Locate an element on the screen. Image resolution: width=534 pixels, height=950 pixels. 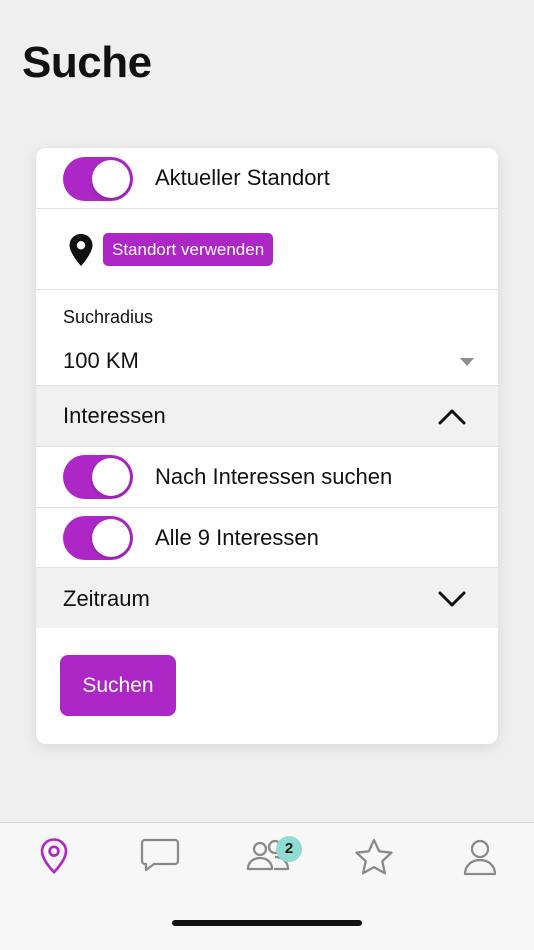
timeframe-section-label: Zeitraum is located at coordinates (106, 598).